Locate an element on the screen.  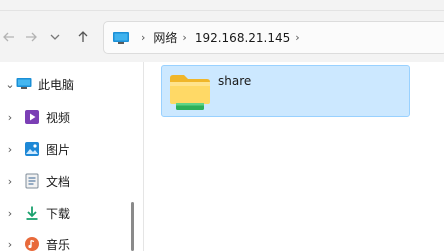
music-icon is located at coordinates (32, 243).